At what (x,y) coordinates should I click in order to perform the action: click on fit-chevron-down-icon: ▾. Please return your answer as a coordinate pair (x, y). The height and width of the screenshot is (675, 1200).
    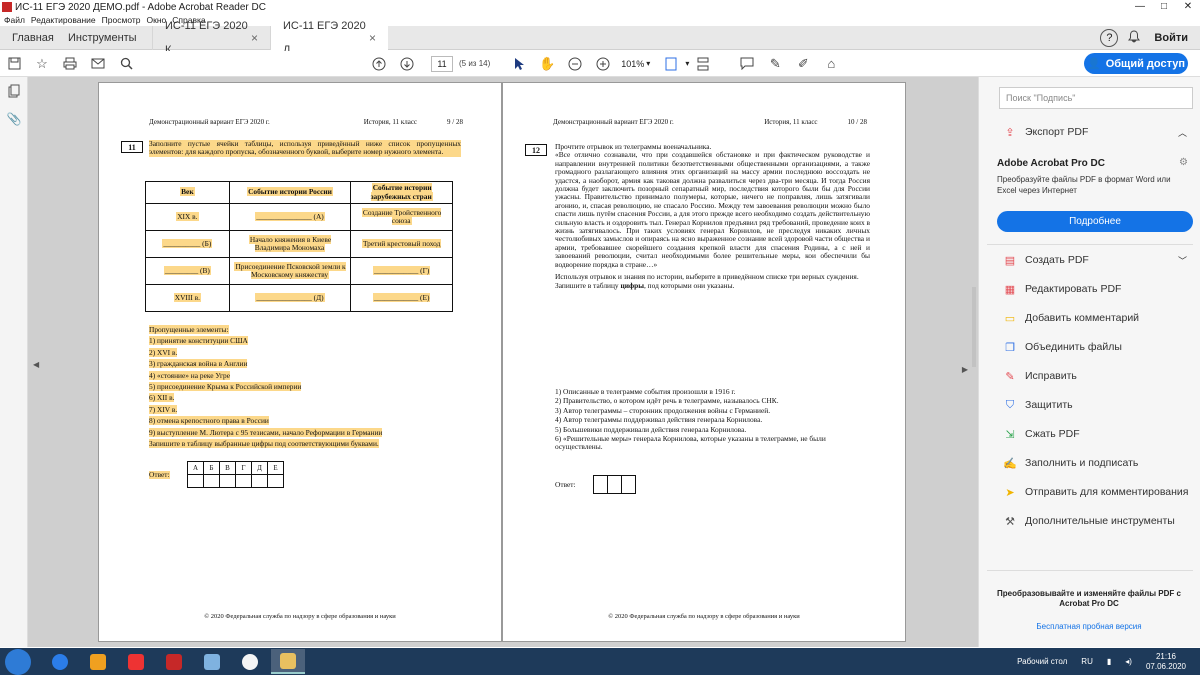
    Looking at the image, I should click on (687, 63).